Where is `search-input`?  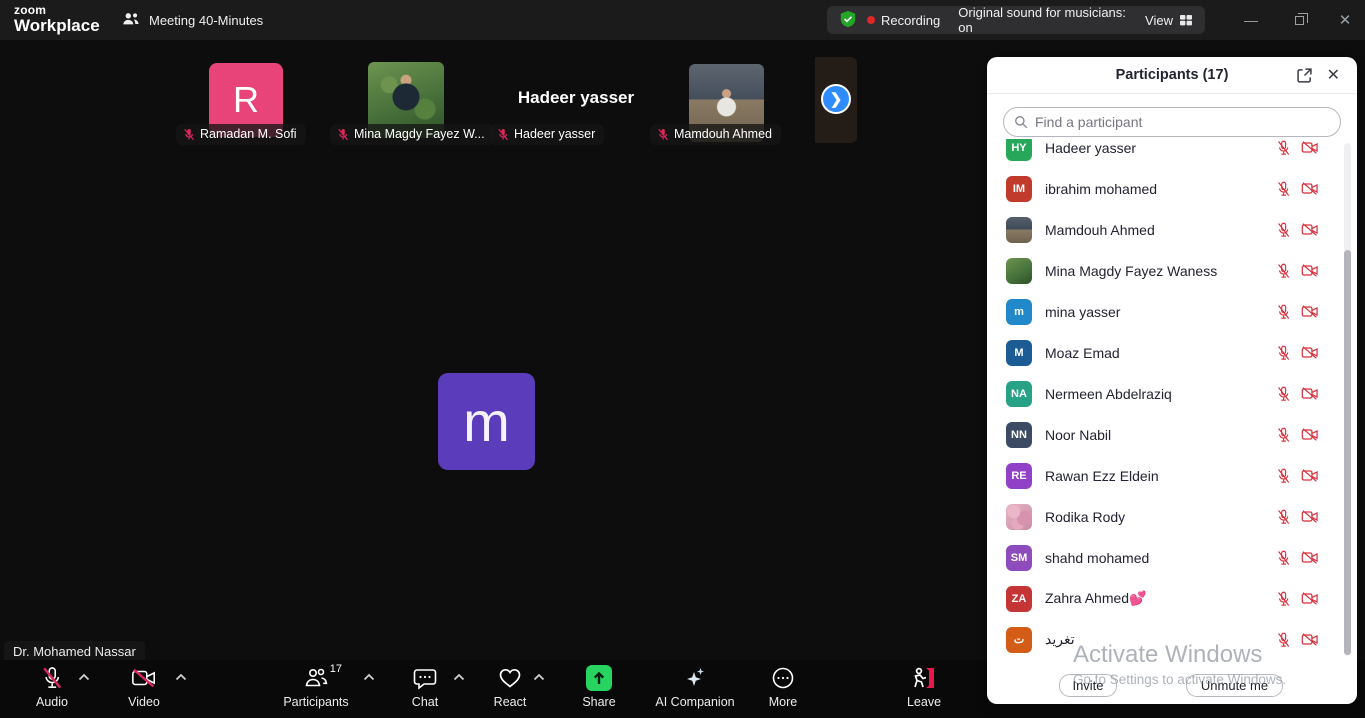
search-input is located at coordinates (1182, 122).